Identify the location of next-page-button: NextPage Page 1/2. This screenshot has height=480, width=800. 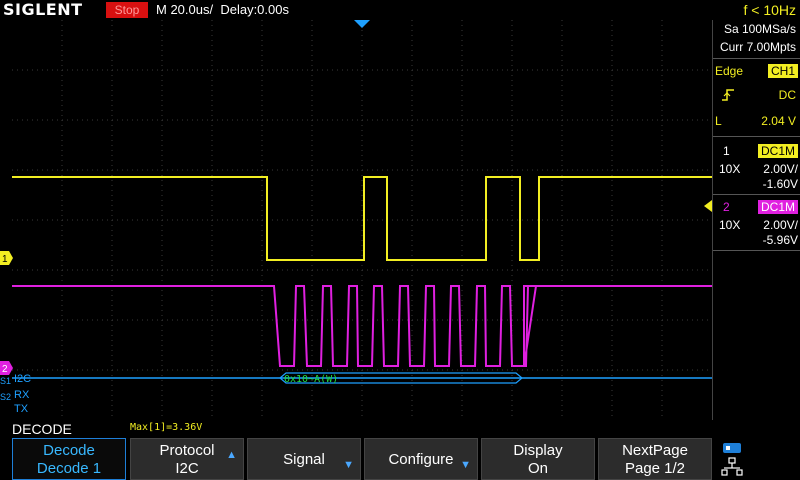
(655, 459).